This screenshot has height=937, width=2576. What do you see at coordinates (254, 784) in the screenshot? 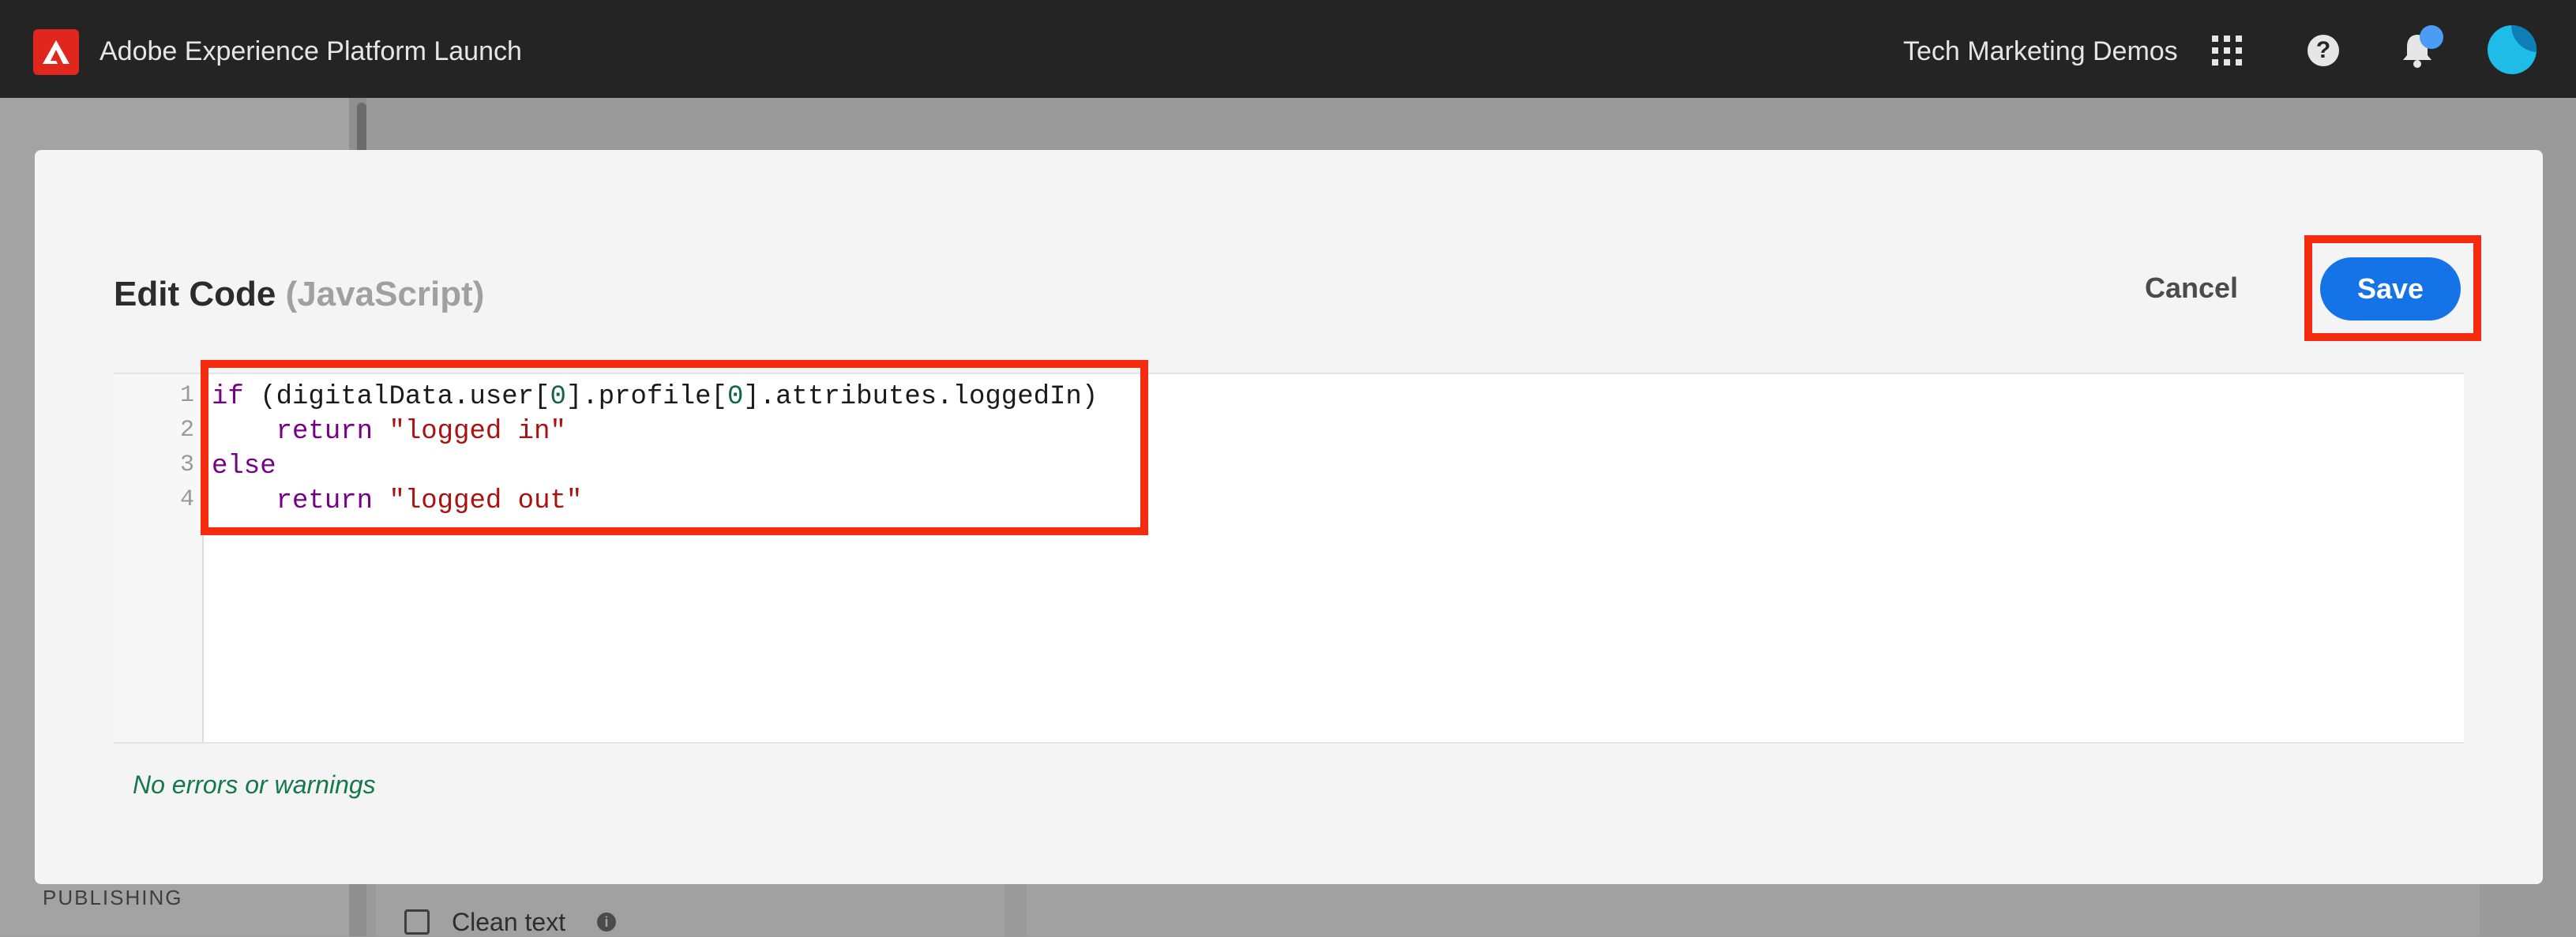
I see `lint-status: No errors or warnings` at bounding box center [254, 784].